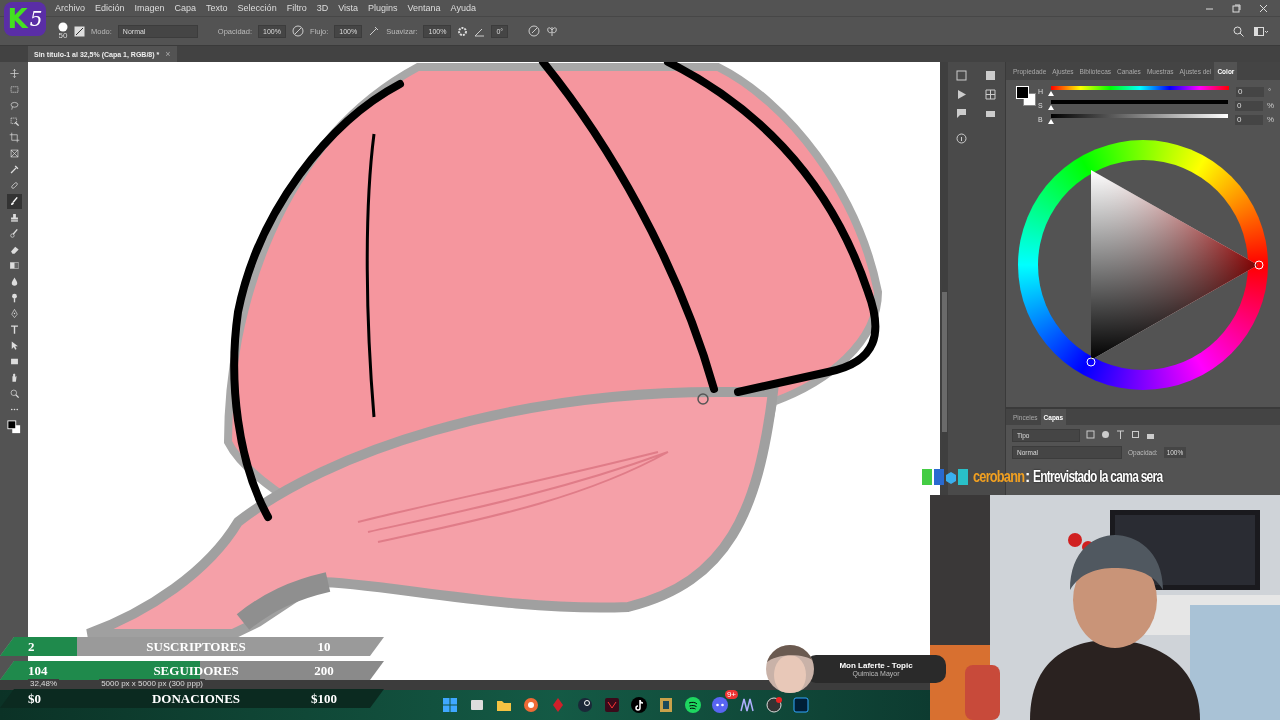 The image size is (1280, 720). I want to click on tiktok-icon, so click(639, 705).